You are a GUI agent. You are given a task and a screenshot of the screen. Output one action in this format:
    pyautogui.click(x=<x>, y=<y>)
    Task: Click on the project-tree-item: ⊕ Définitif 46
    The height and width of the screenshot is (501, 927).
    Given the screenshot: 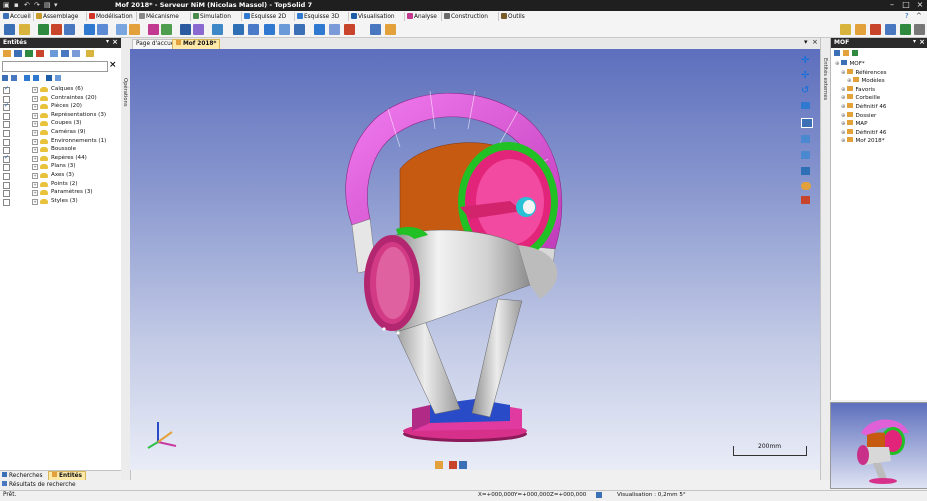 What is the action you would take?
    pyautogui.click(x=863, y=132)
    